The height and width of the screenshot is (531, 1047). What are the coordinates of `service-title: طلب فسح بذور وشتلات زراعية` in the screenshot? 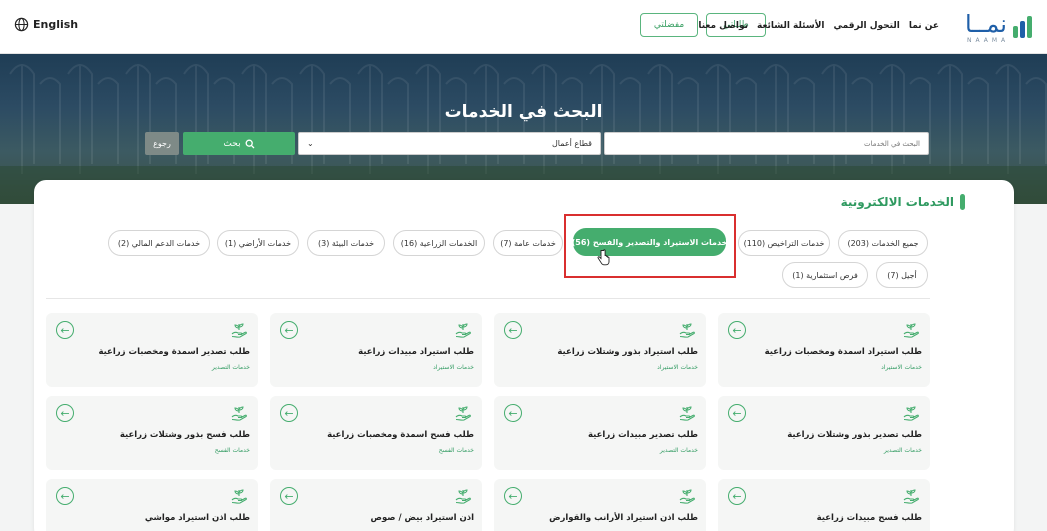 It's located at (184, 435).